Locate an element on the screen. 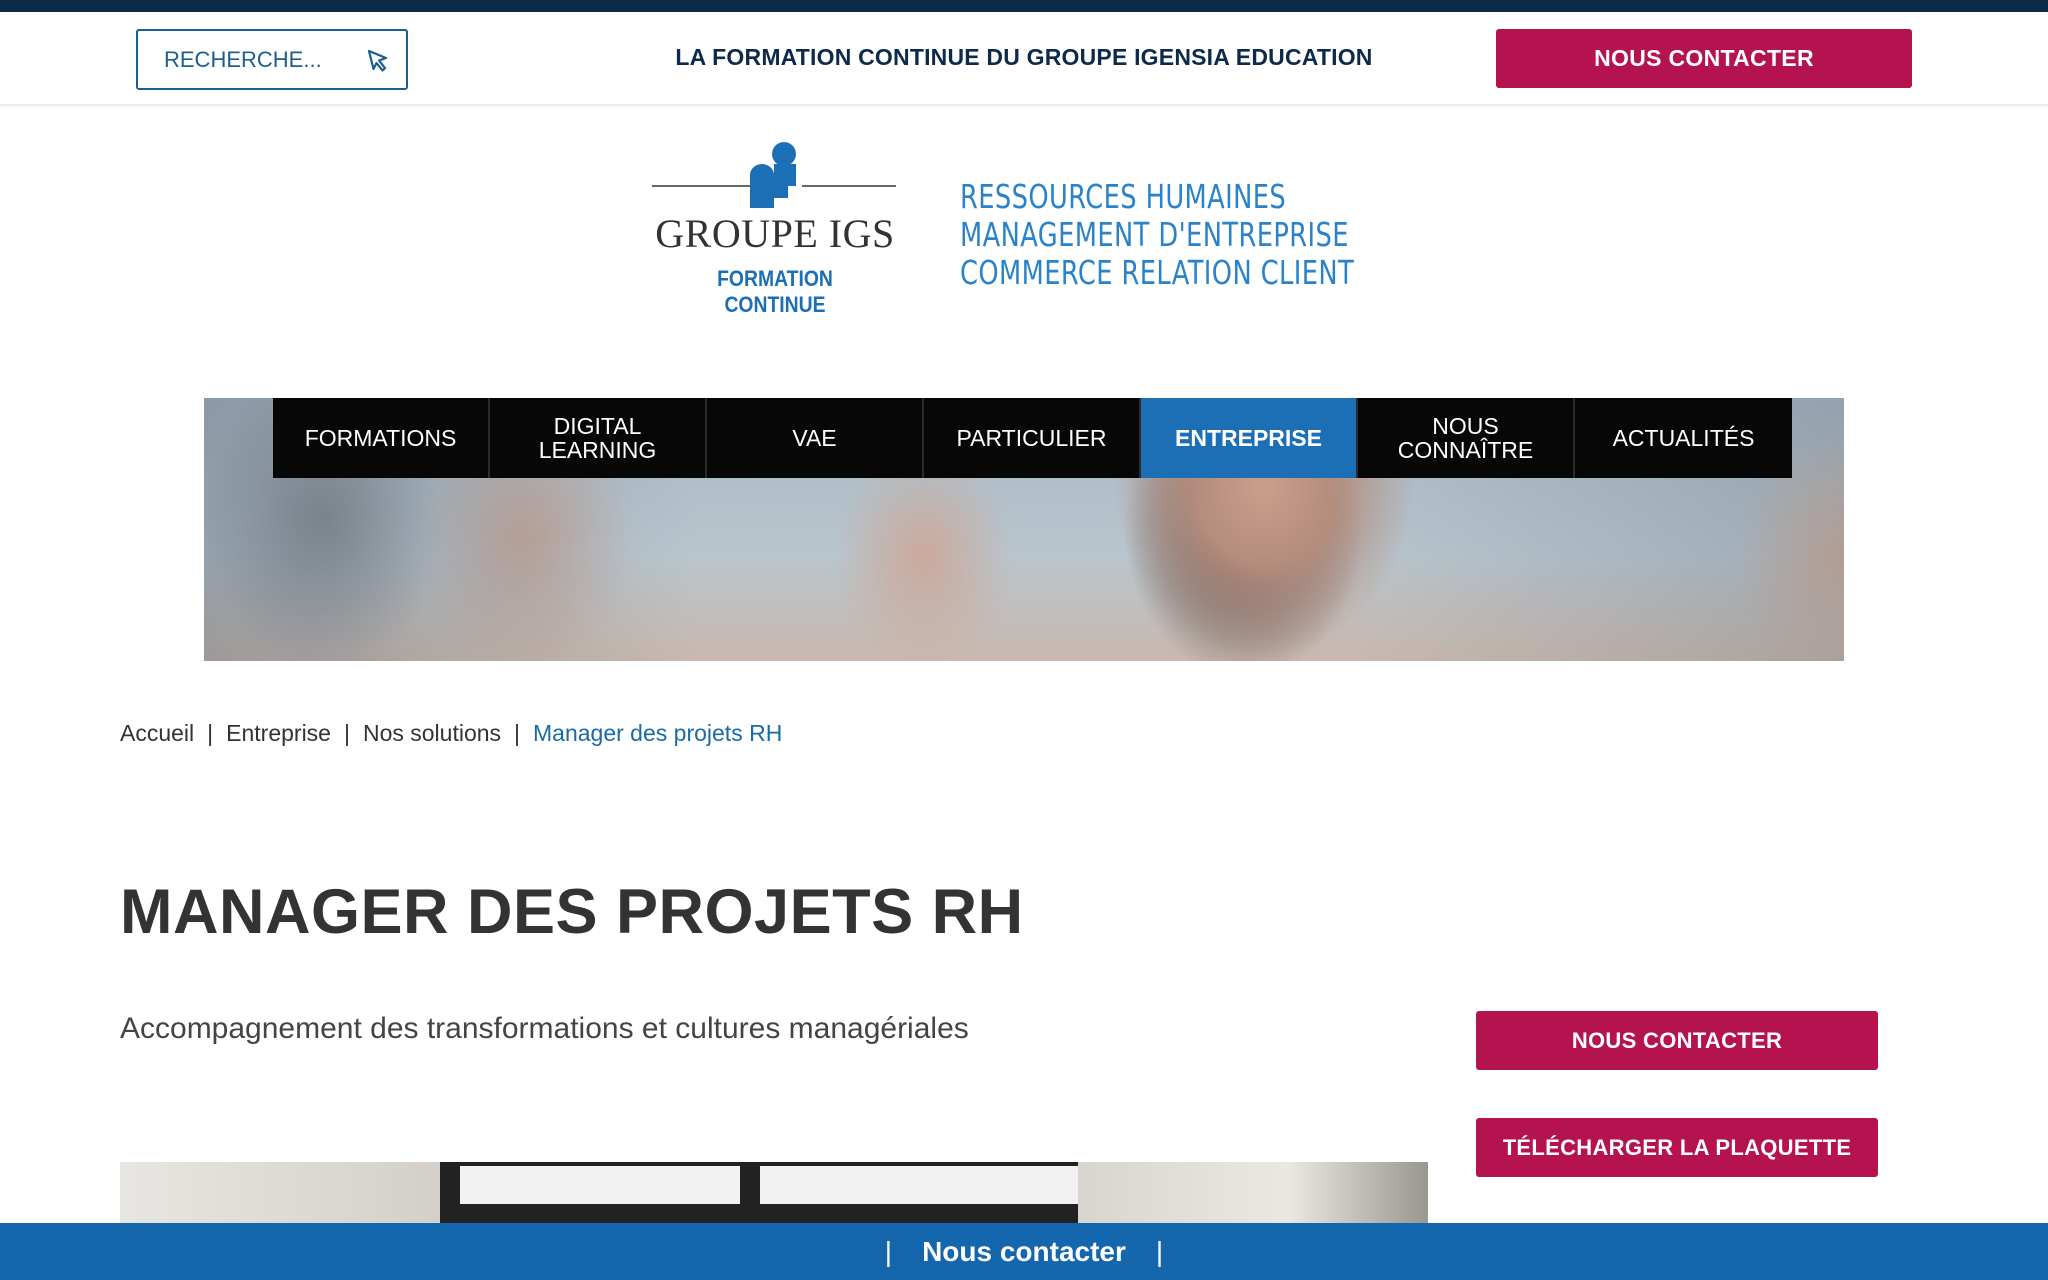  nav-item-nous-connaitre: NOUS CONNAÎTRE is located at coordinates (1466, 438).